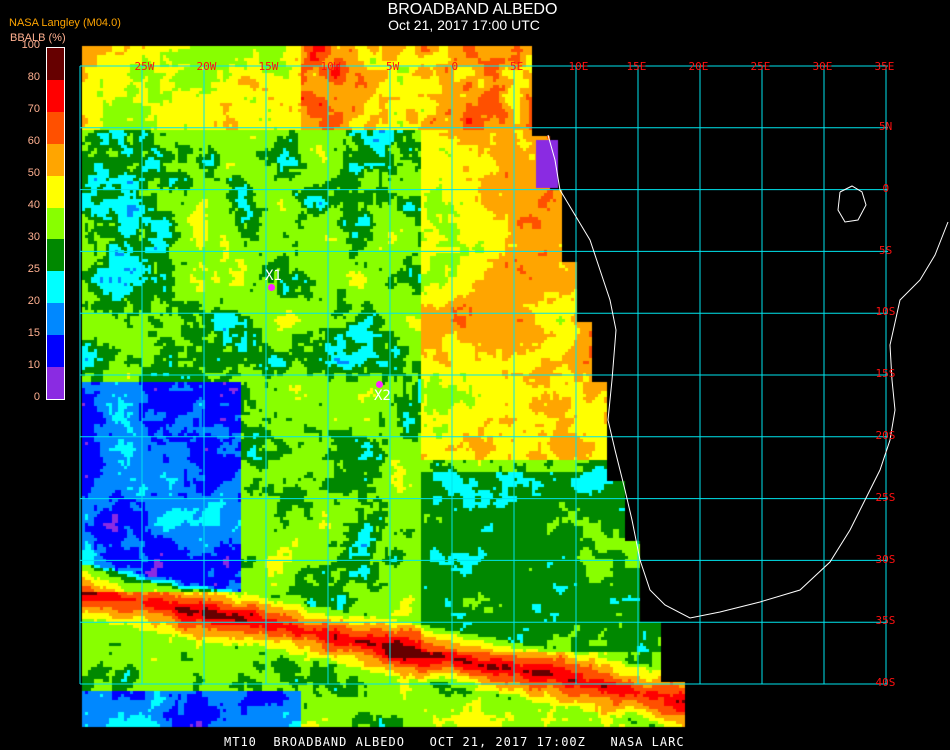  What do you see at coordinates (636, 66) in the screenshot?
I see `longitude-label: 15E` at bounding box center [636, 66].